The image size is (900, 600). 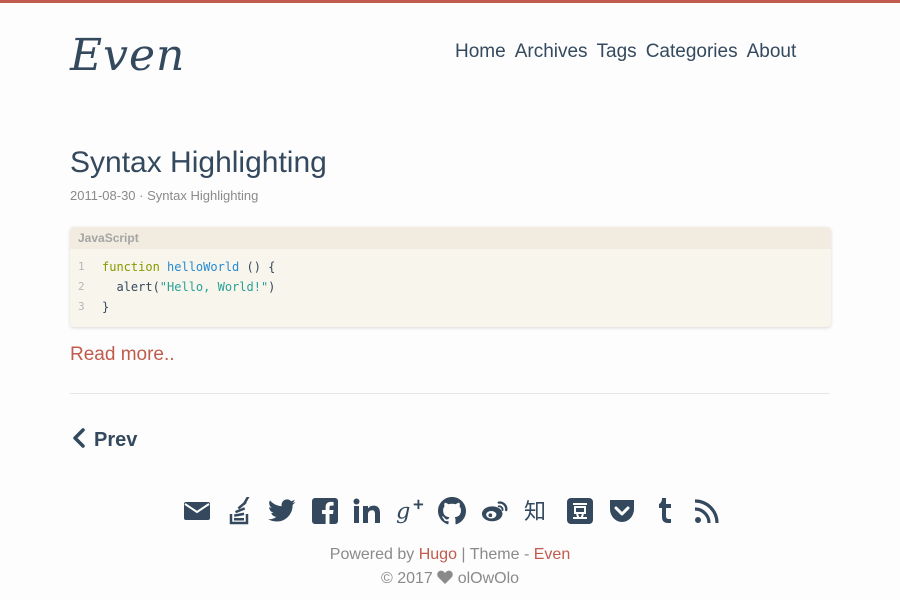 I want to click on site-logo: Even, so click(x=127, y=55).